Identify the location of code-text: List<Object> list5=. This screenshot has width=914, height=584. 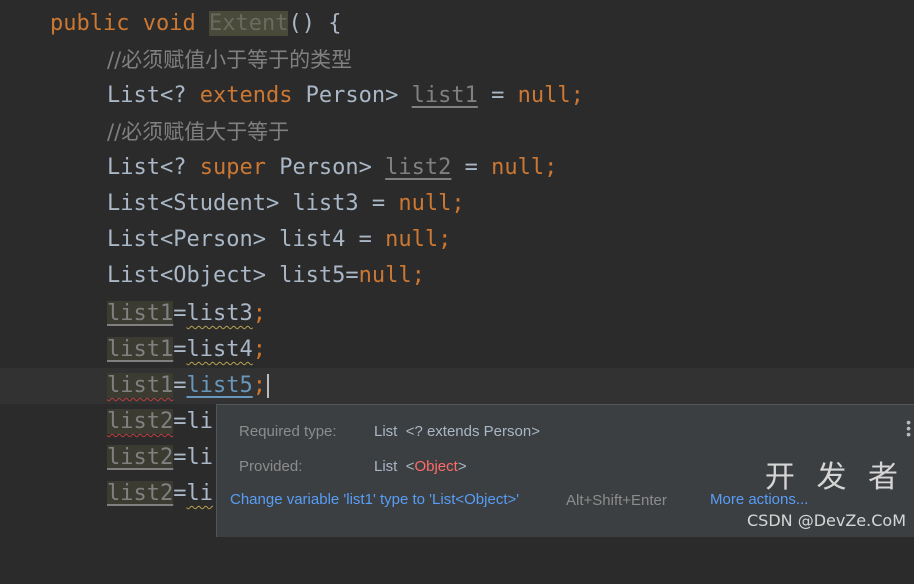
(233, 275).